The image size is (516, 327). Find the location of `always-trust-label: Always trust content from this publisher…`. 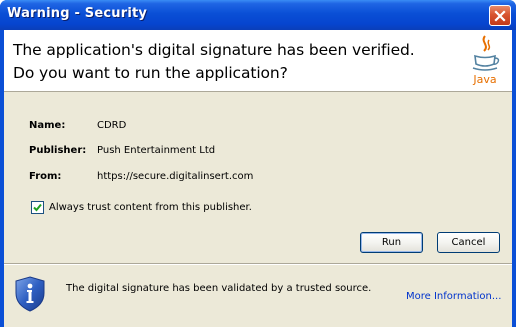

always-trust-label: Always trust content from this publisher… is located at coordinates (150, 207).